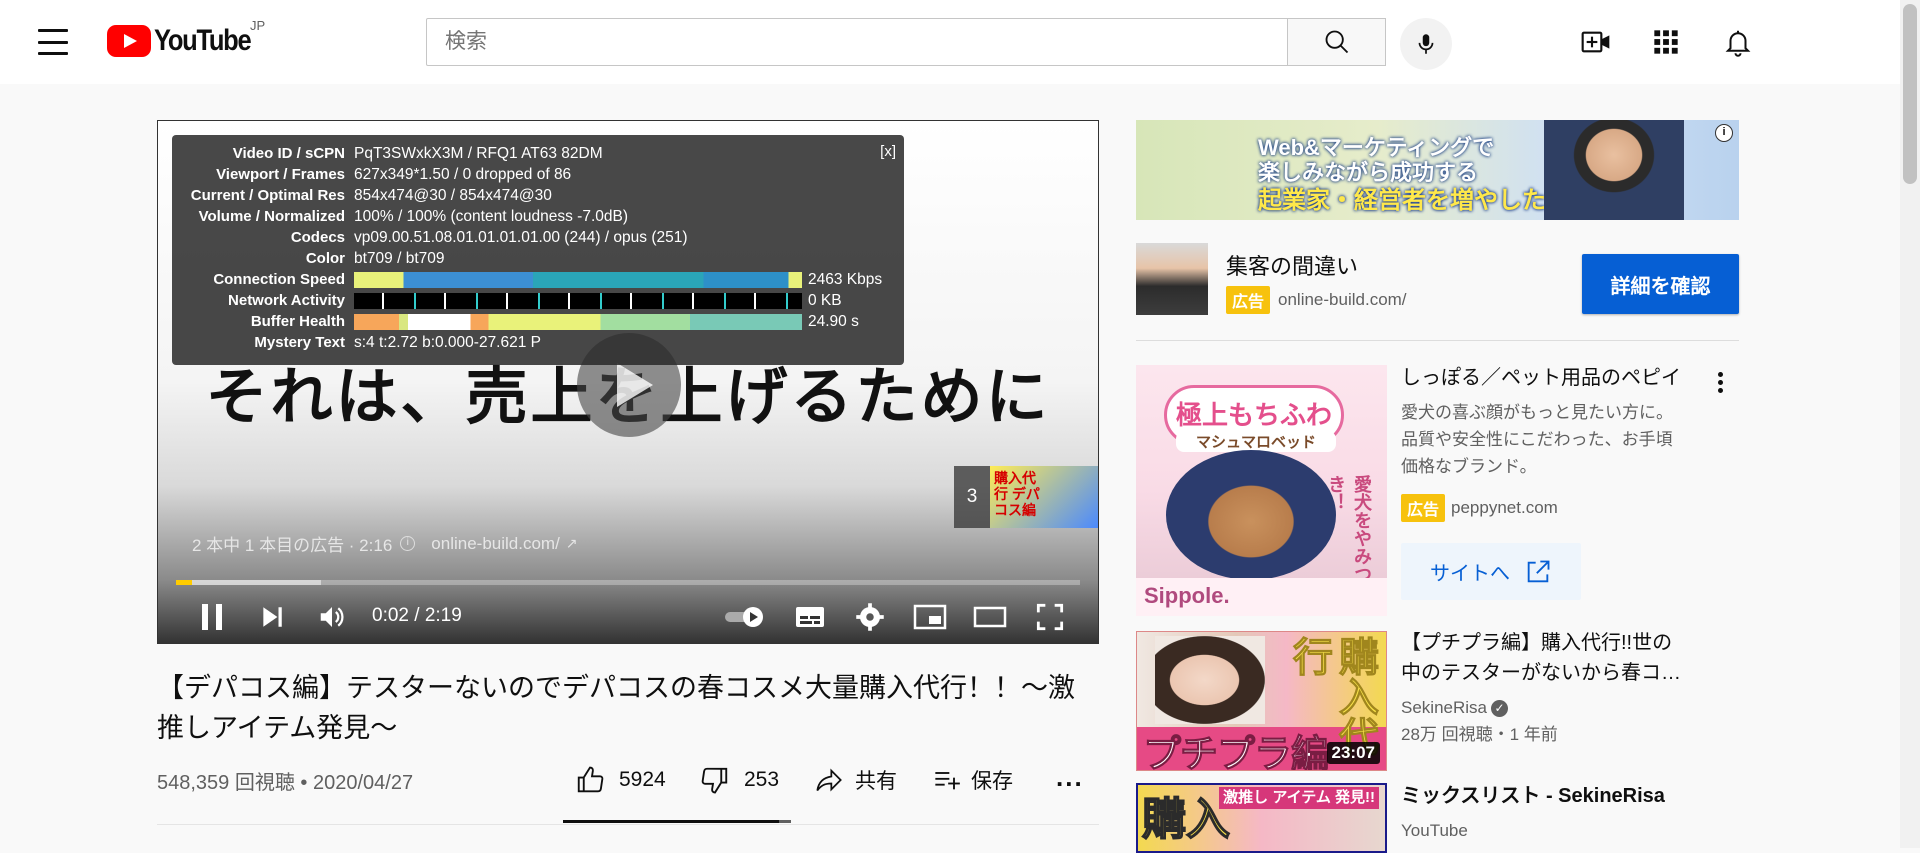 This screenshot has width=1920, height=853. I want to click on promo-title: しっぽる／ペット用品のペピイ, so click(1541, 378).